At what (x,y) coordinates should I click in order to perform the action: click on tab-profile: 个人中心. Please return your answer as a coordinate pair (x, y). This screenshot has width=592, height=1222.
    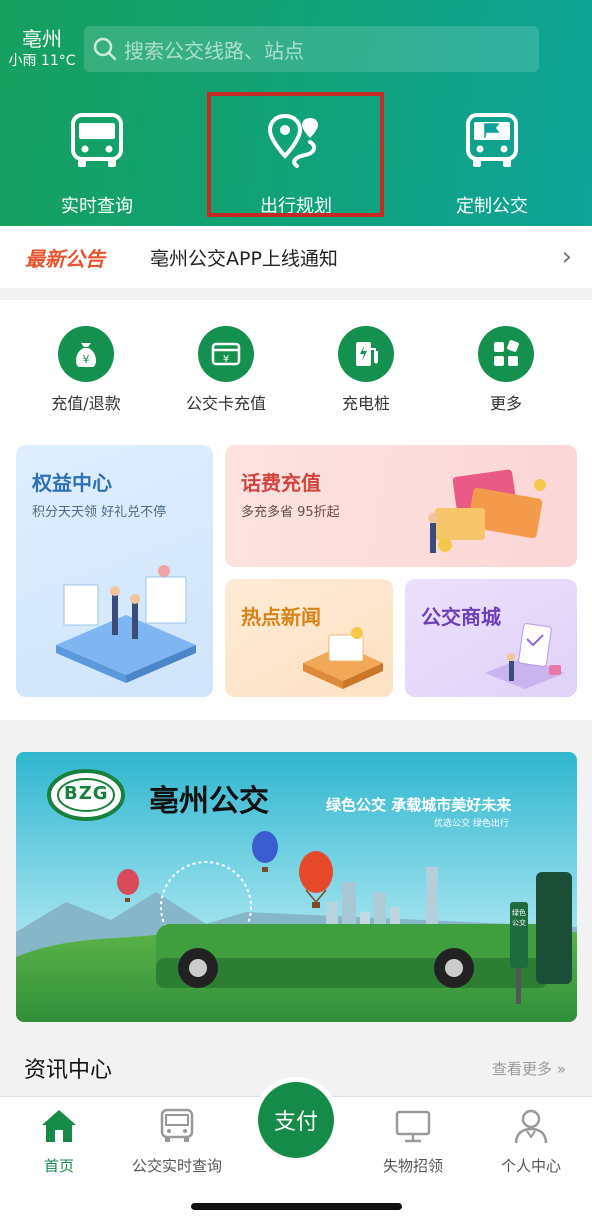
    Looking at the image, I should click on (531, 1141).